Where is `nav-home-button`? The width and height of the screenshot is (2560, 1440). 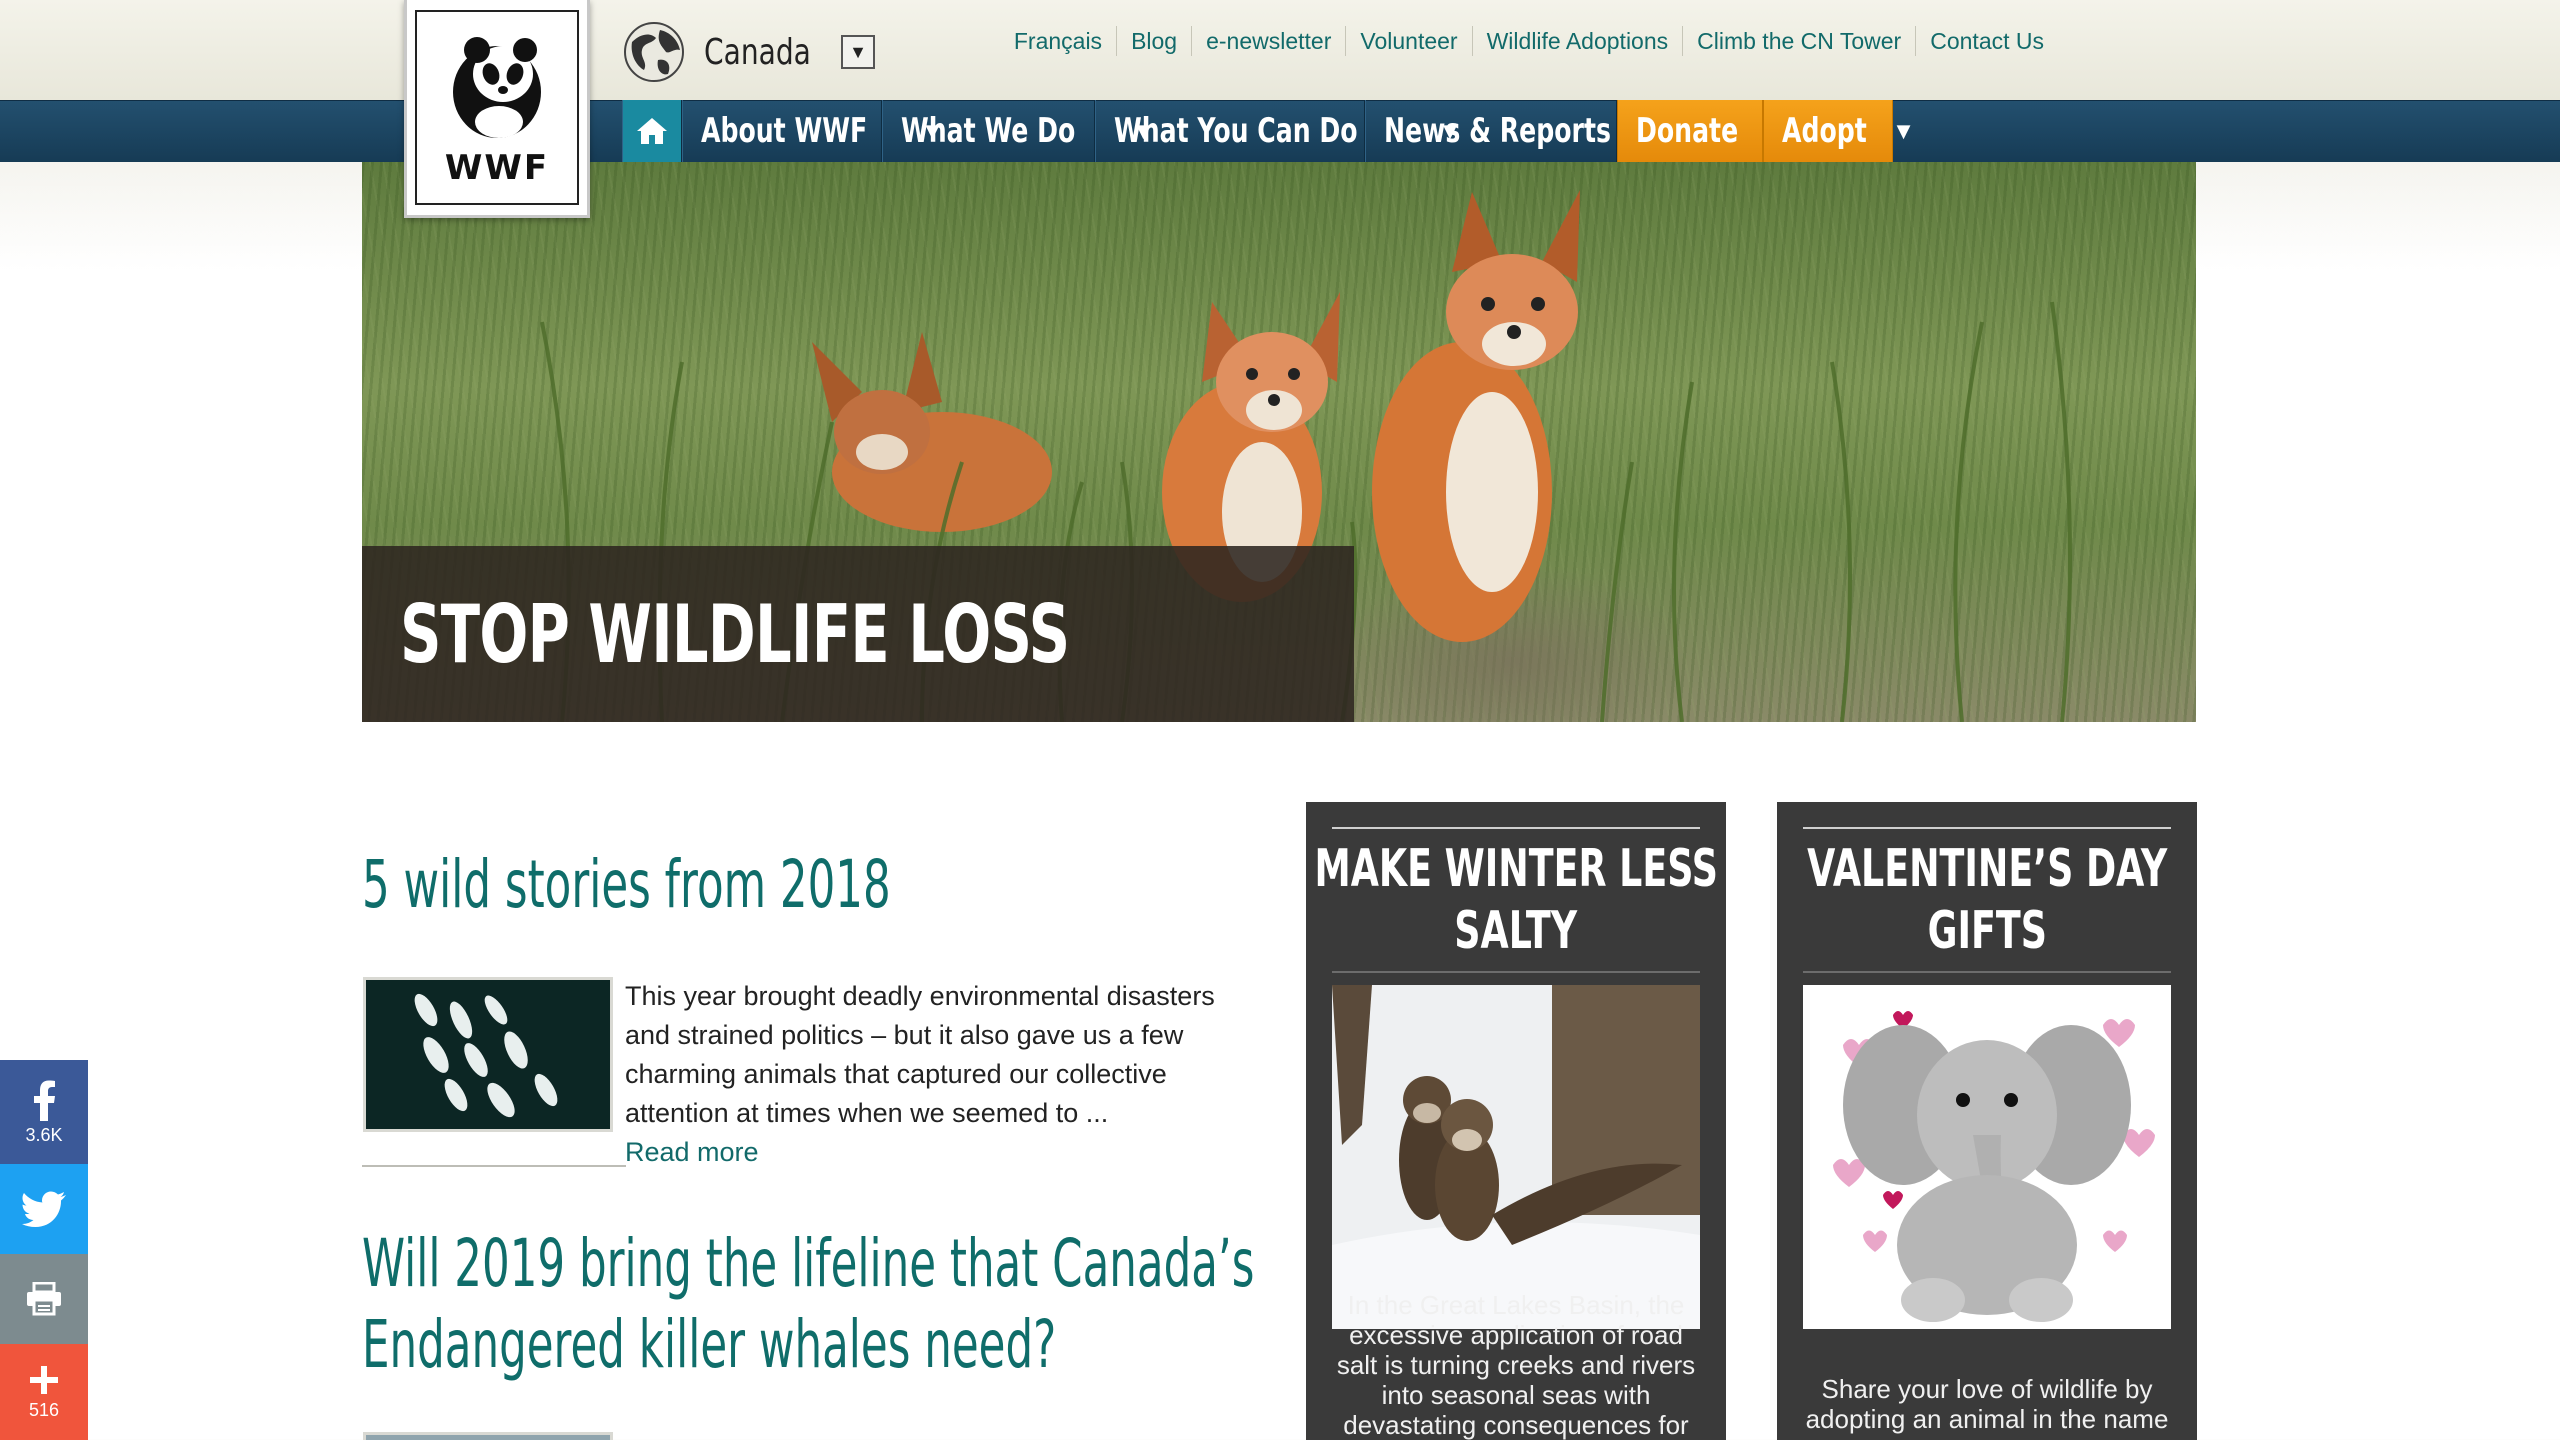
nav-home-button is located at coordinates (652, 131).